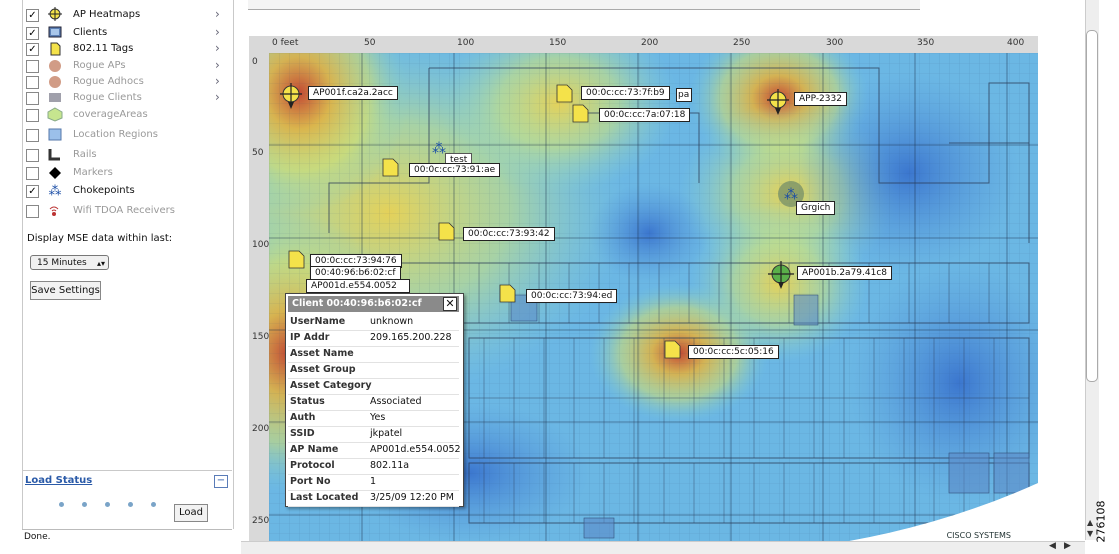 The height and width of the screenshot is (554, 1119). I want to click on layer-label: Markers, so click(93, 172).